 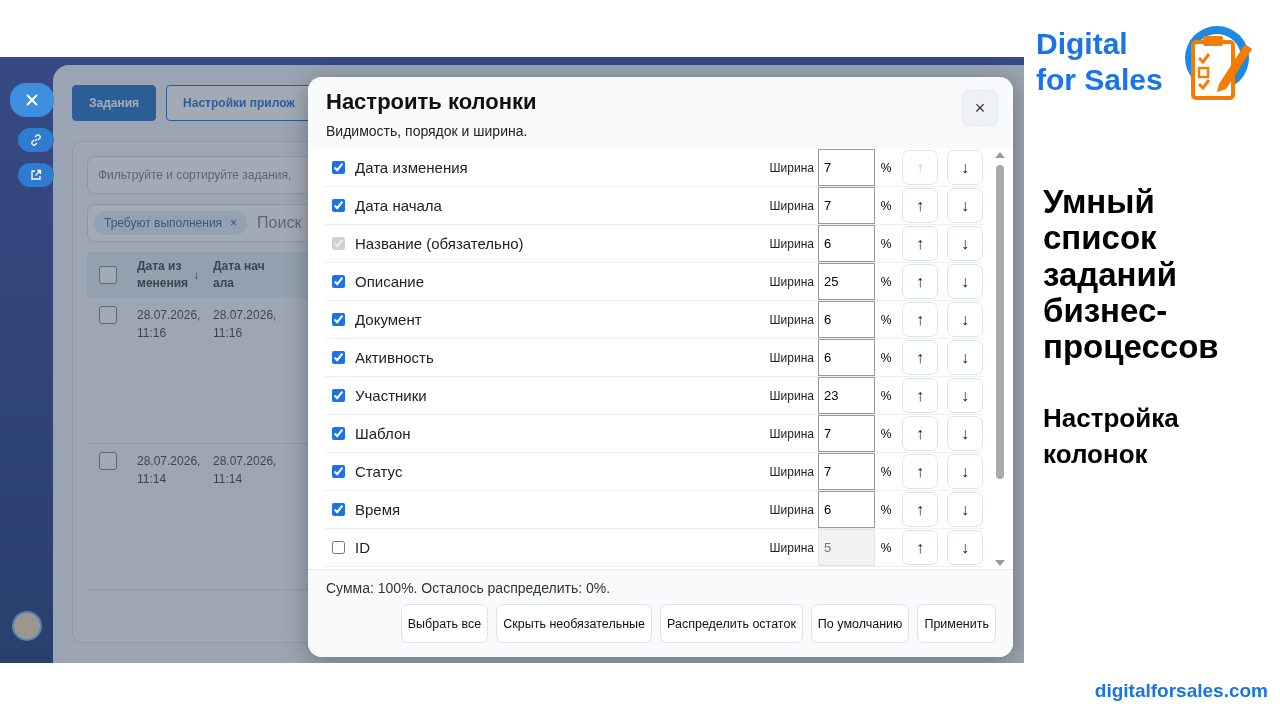 I want to click on external-link-icon, so click(x=36, y=175).